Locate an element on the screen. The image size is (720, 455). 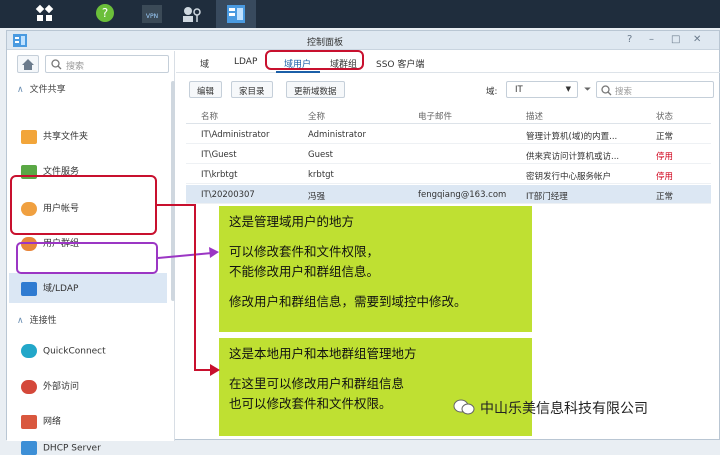
red-arrow is located at coordinates (188, 290).